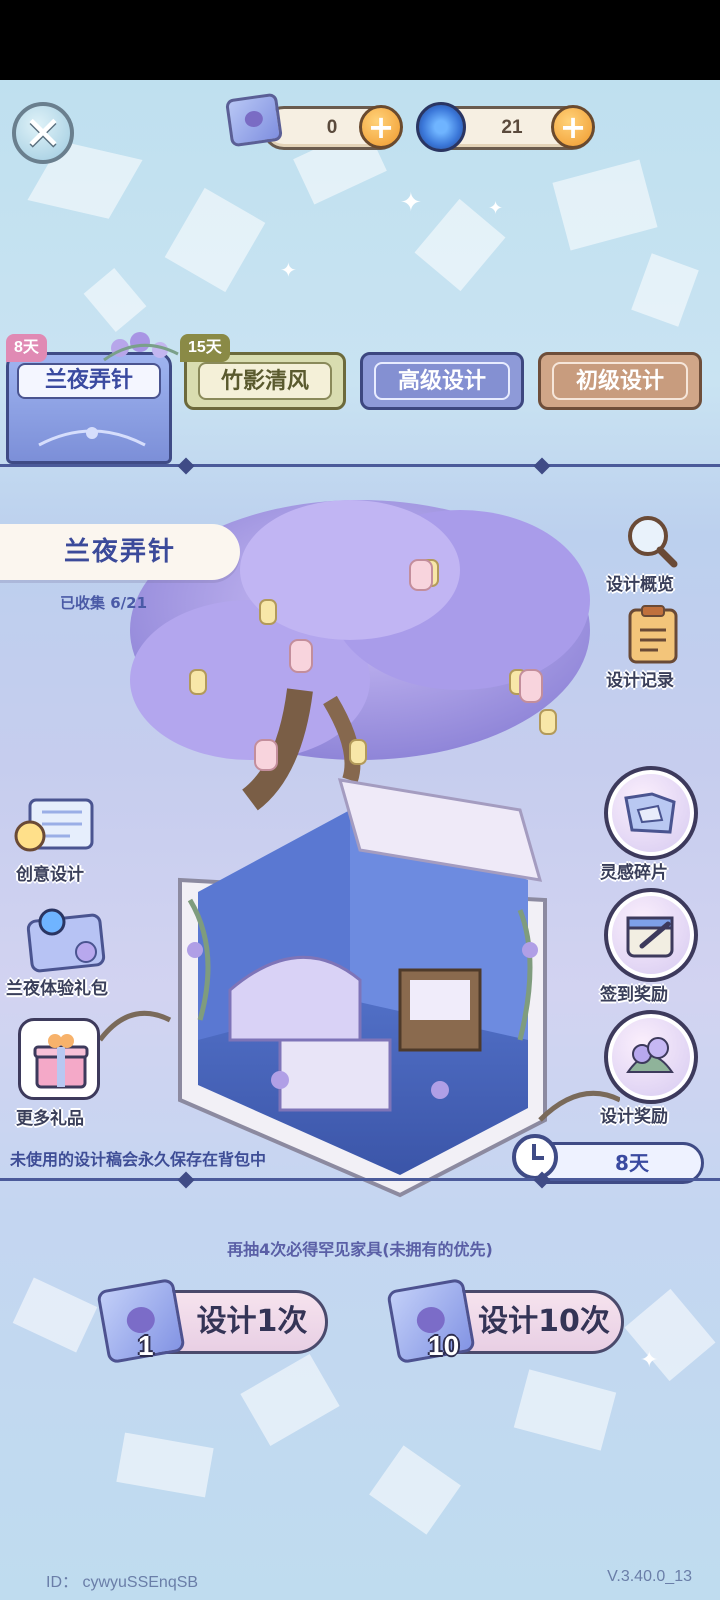 This screenshot has width=720, height=1600. I want to click on flower-decoration-icon, so click(141, 347).